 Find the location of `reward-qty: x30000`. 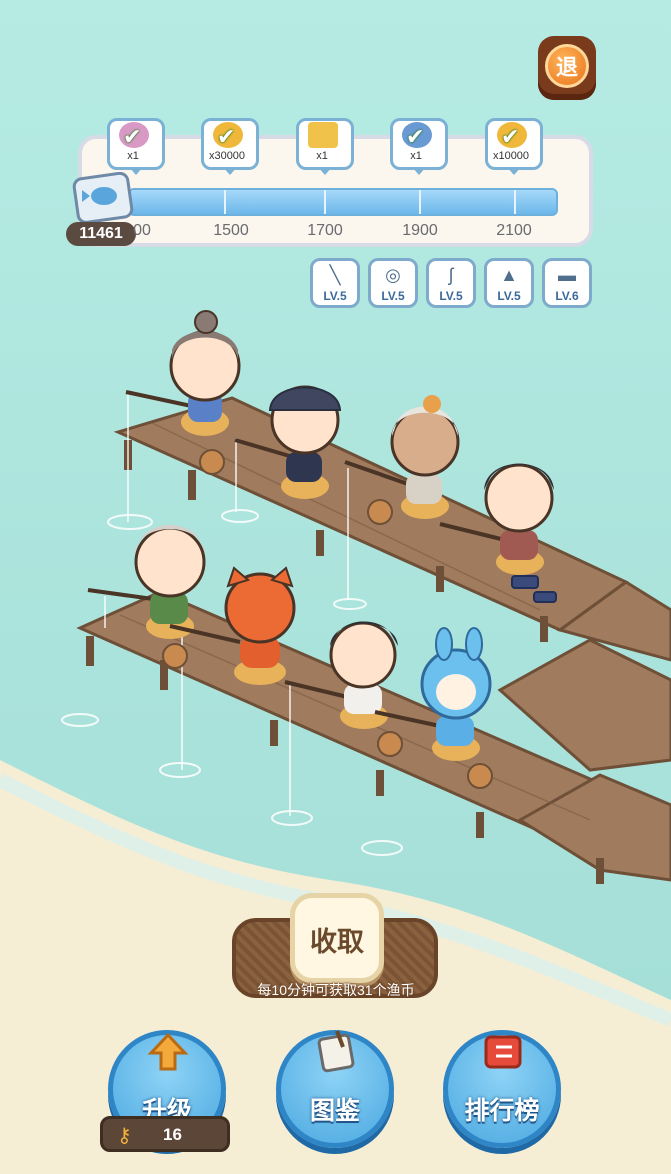

reward-qty: x30000 is located at coordinates (227, 156).